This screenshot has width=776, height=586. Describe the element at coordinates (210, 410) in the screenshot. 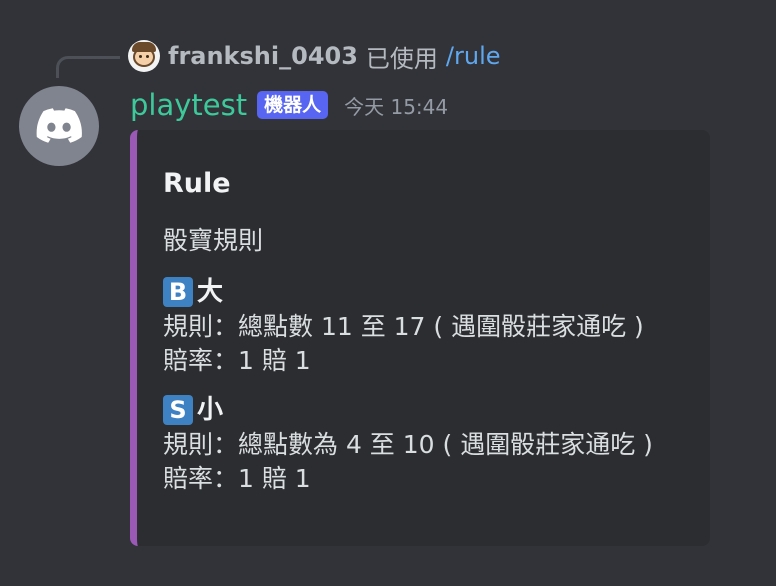

I see `field-name: 小` at that location.